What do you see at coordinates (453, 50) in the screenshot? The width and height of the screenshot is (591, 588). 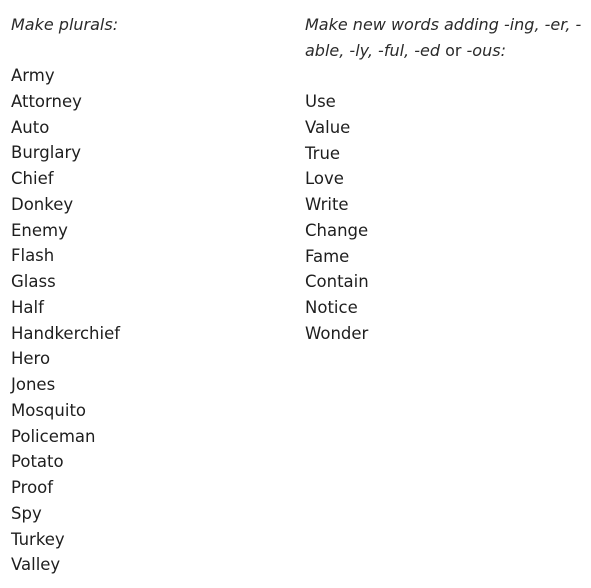 I see `new-words-heading-or: or` at bounding box center [453, 50].